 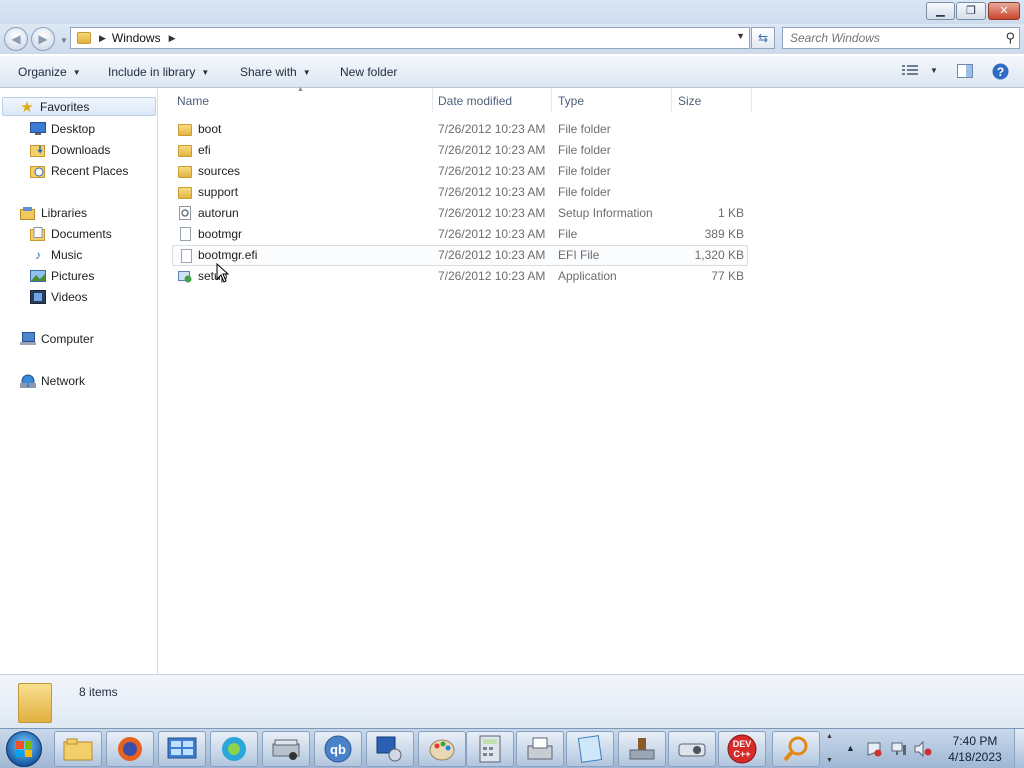 I want to click on maximize-button: ❐, so click(x=971, y=11).